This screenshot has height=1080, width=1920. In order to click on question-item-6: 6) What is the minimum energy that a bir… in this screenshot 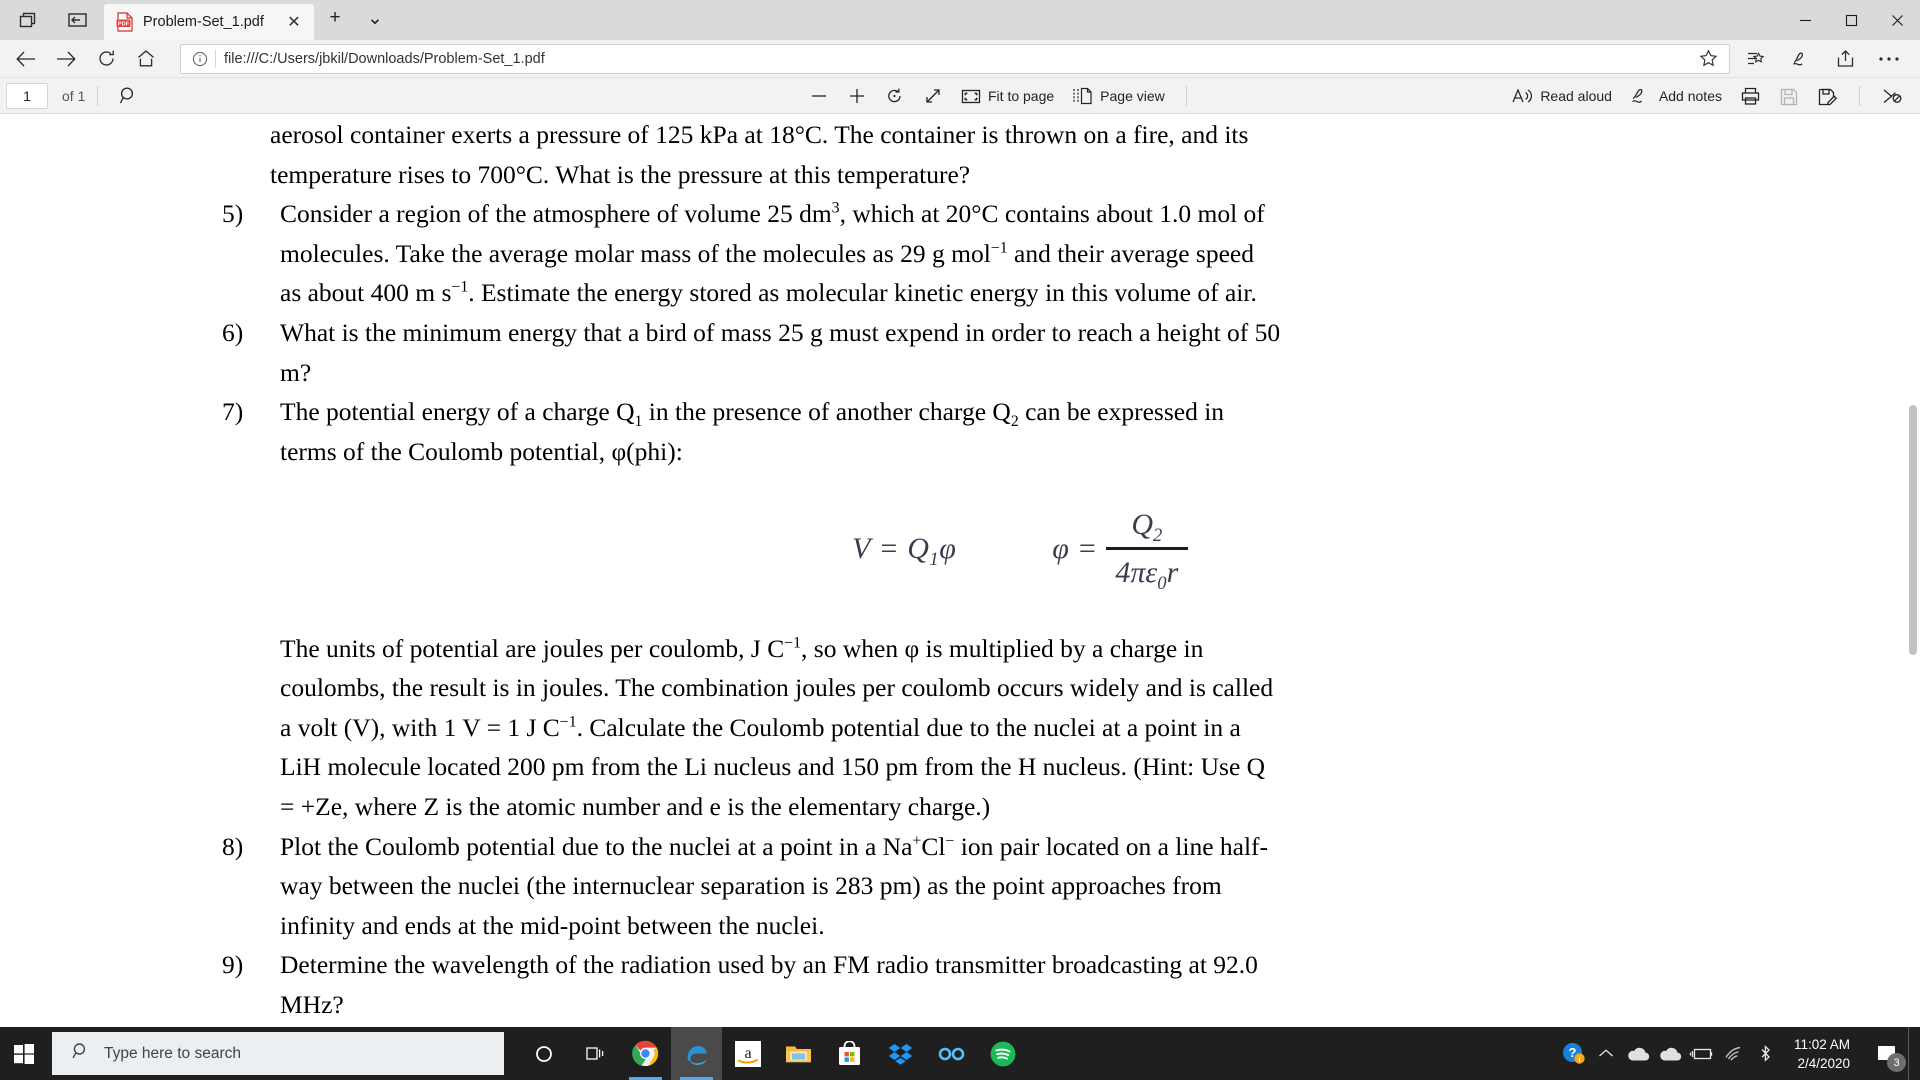, I will do `click(976, 352)`.